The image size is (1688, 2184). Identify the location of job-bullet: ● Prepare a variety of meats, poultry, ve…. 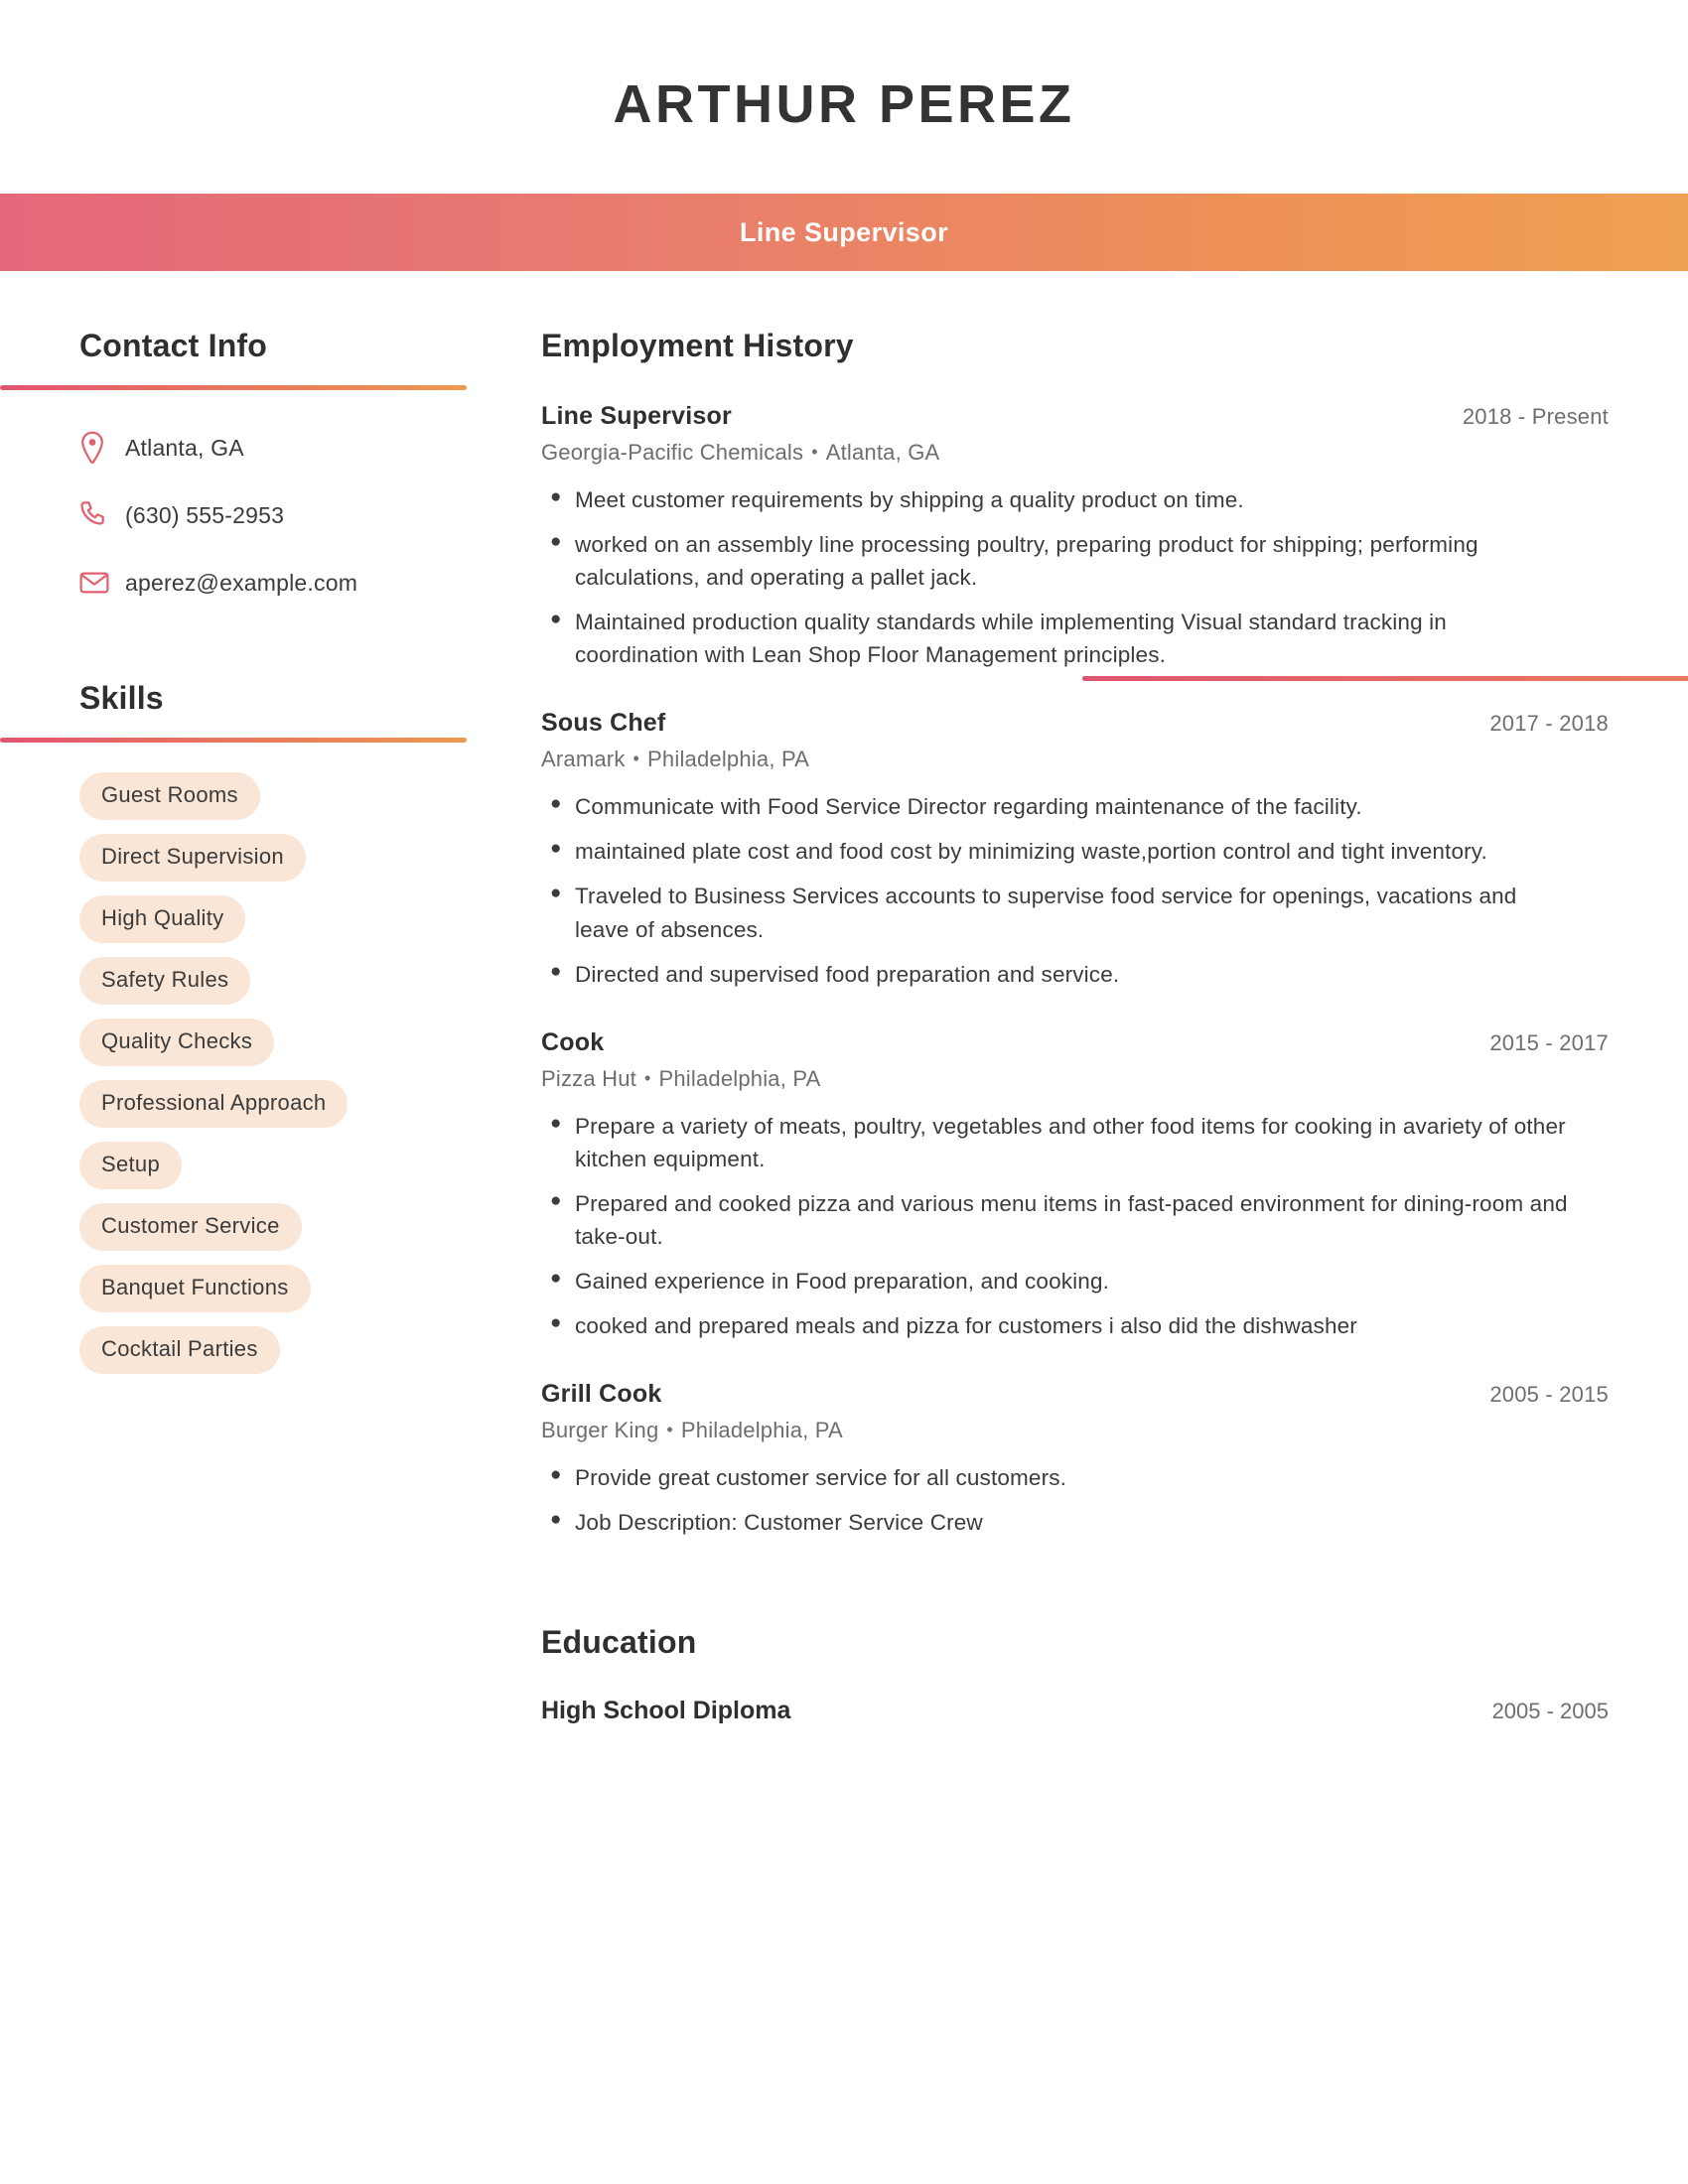
(1075, 1142).